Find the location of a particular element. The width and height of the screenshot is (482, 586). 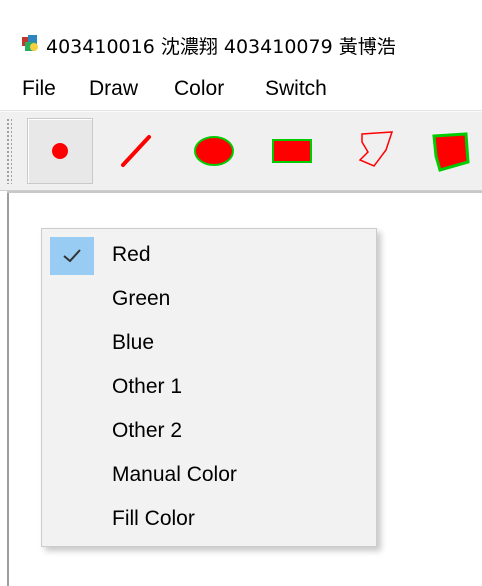

tool-rectangle-button is located at coordinates (292, 151).